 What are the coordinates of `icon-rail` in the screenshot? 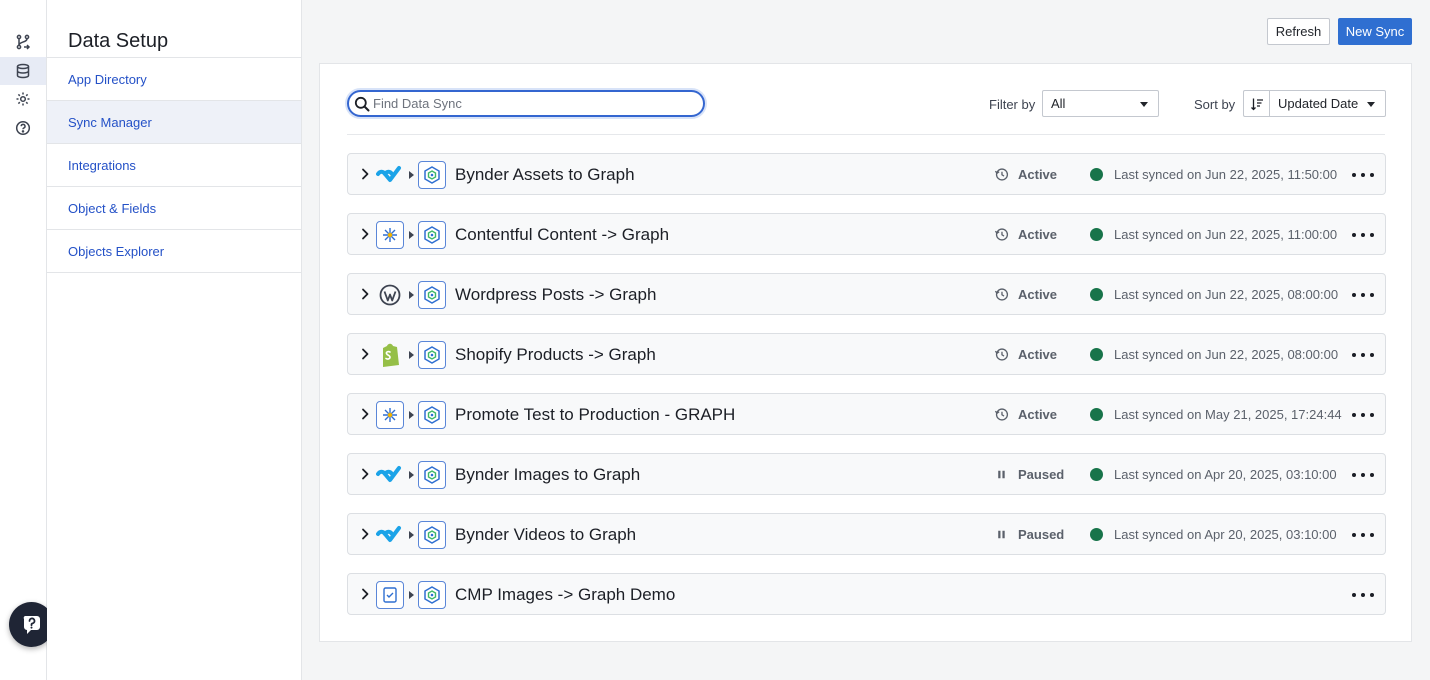 It's located at (27, 340).